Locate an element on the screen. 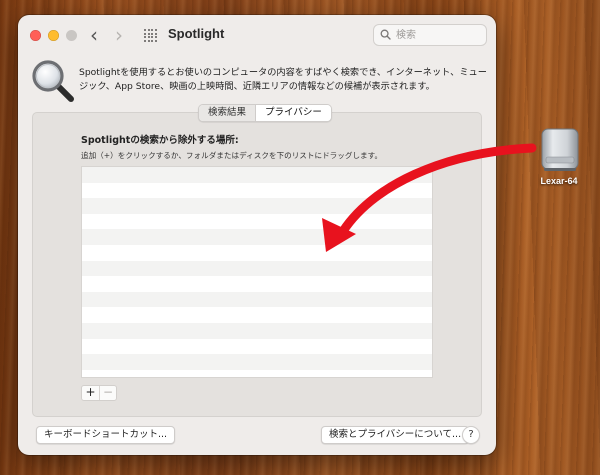 This screenshot has width=600, height=475. grid-icon is located at coordinates (150, 35).